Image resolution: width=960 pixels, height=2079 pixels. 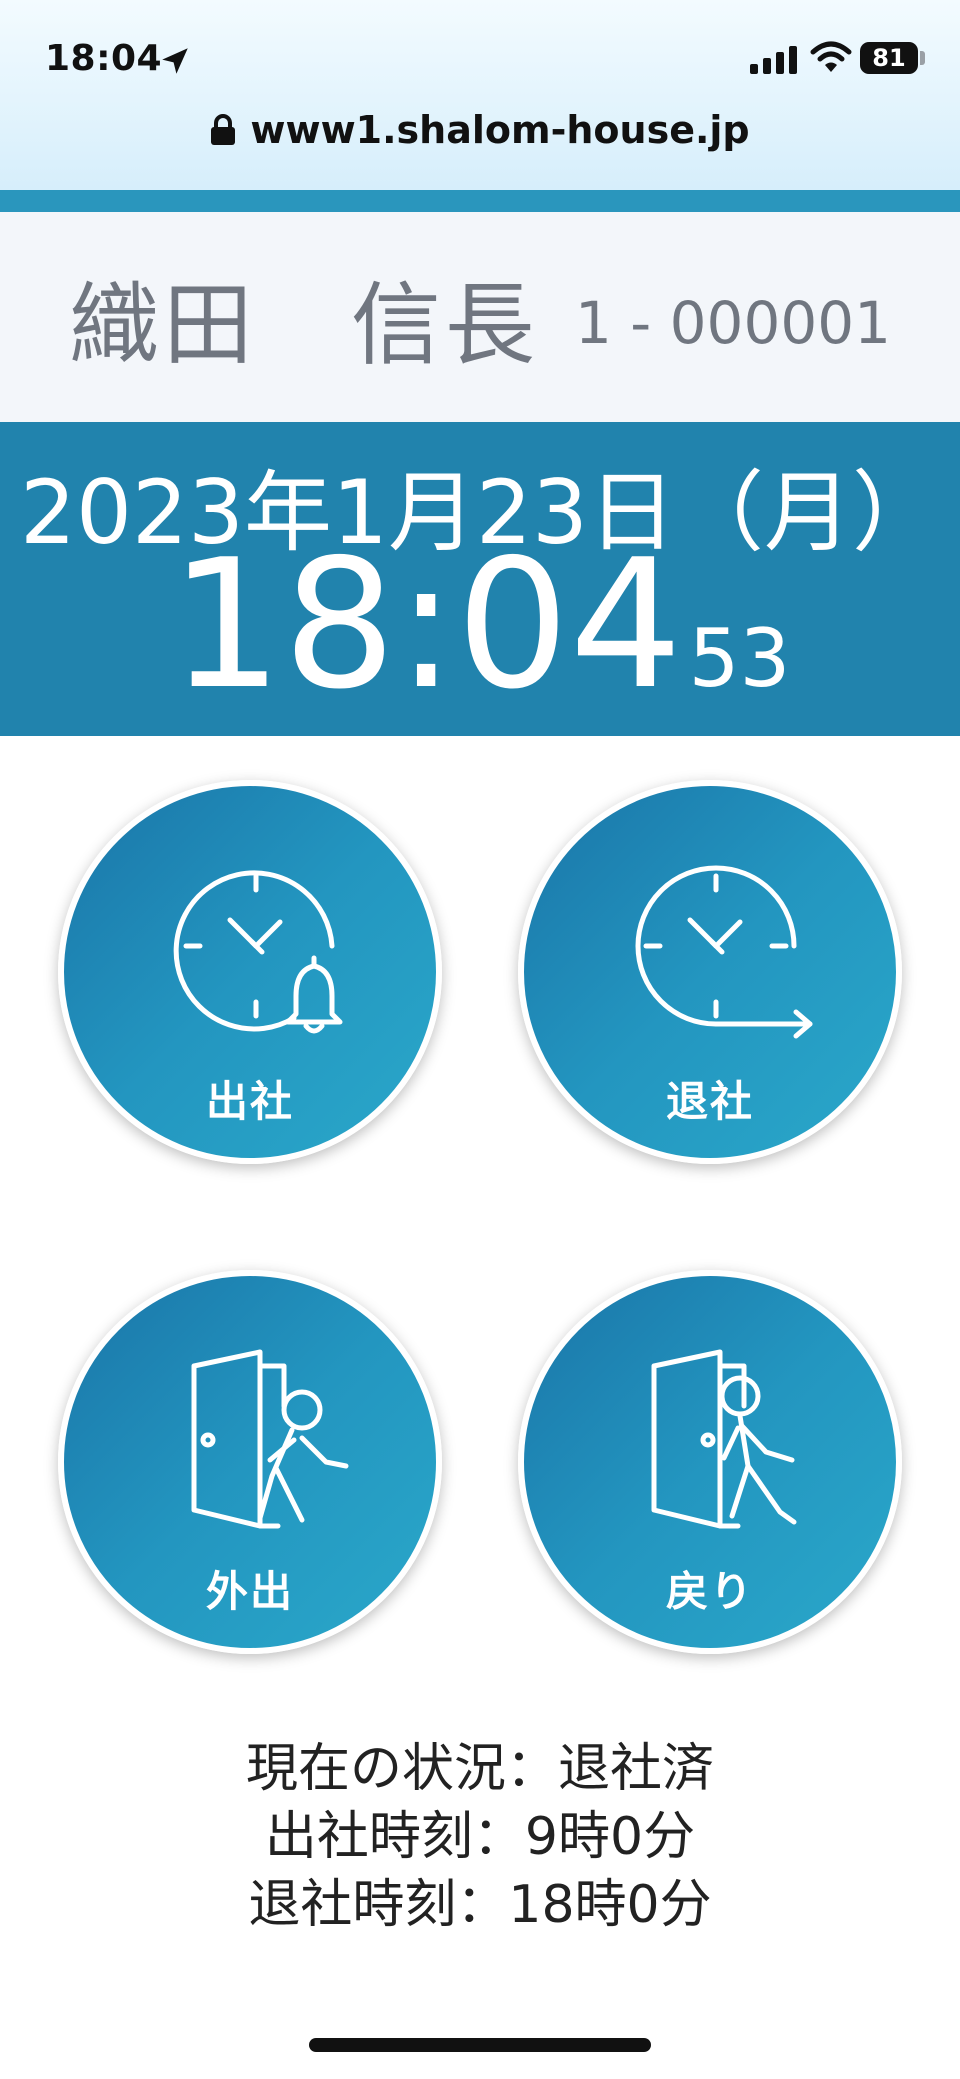 I want to click on attendance-status: 現在の状況：退社済 出社時刻：9時0分 退社時刻：18時0分, so click(x=480, y=1837).